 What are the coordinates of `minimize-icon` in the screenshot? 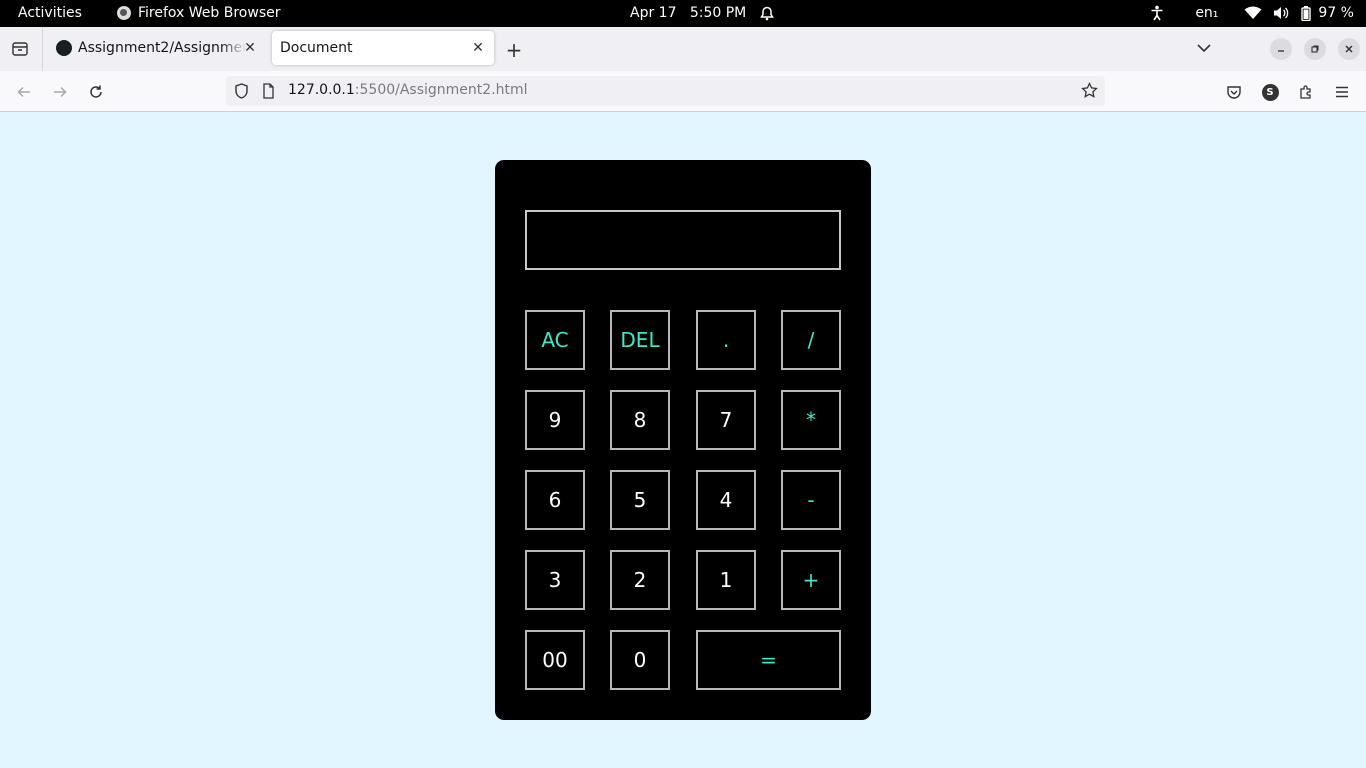 It's located at (1281, 49).